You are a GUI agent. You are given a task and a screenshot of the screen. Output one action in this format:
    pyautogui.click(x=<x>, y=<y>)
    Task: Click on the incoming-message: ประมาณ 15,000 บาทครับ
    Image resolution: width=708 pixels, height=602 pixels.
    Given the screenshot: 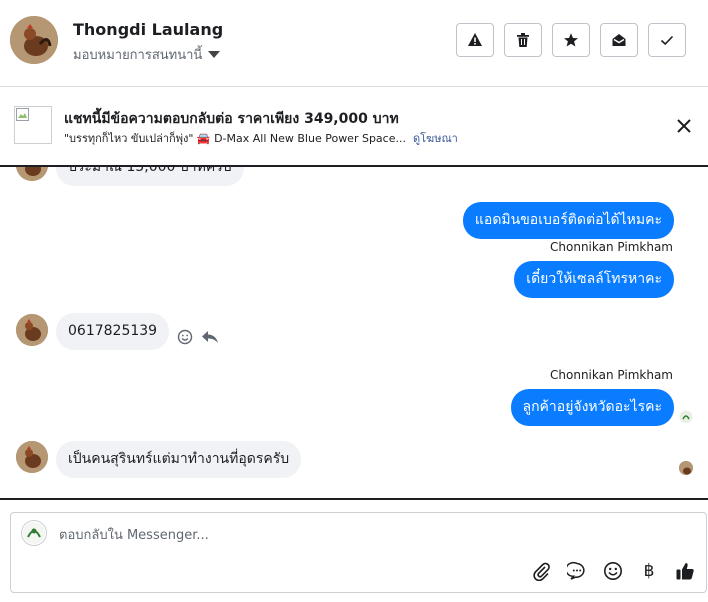 What is the action you would take?
    pyautogui.click(x=150, y=176)
    